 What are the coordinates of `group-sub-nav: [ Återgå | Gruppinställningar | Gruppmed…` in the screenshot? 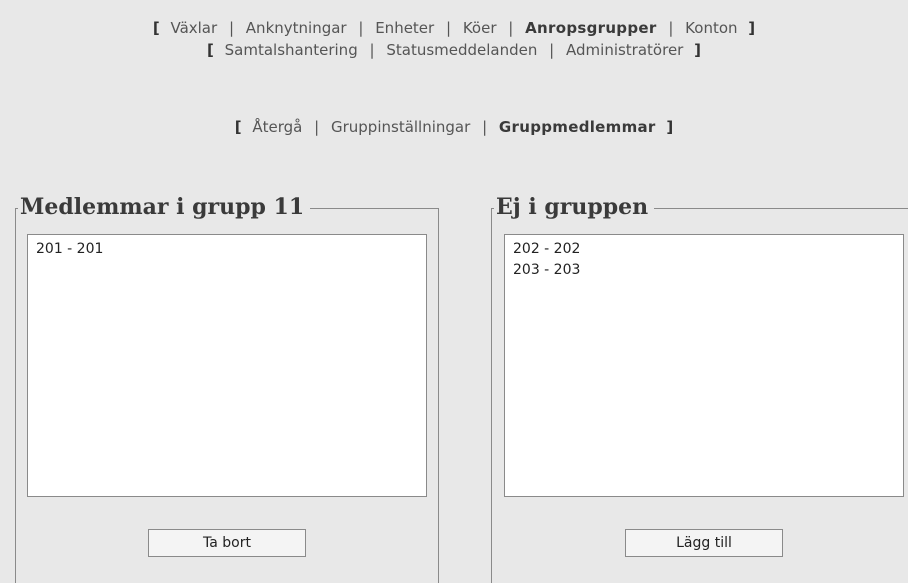 It's located at (454, 127).